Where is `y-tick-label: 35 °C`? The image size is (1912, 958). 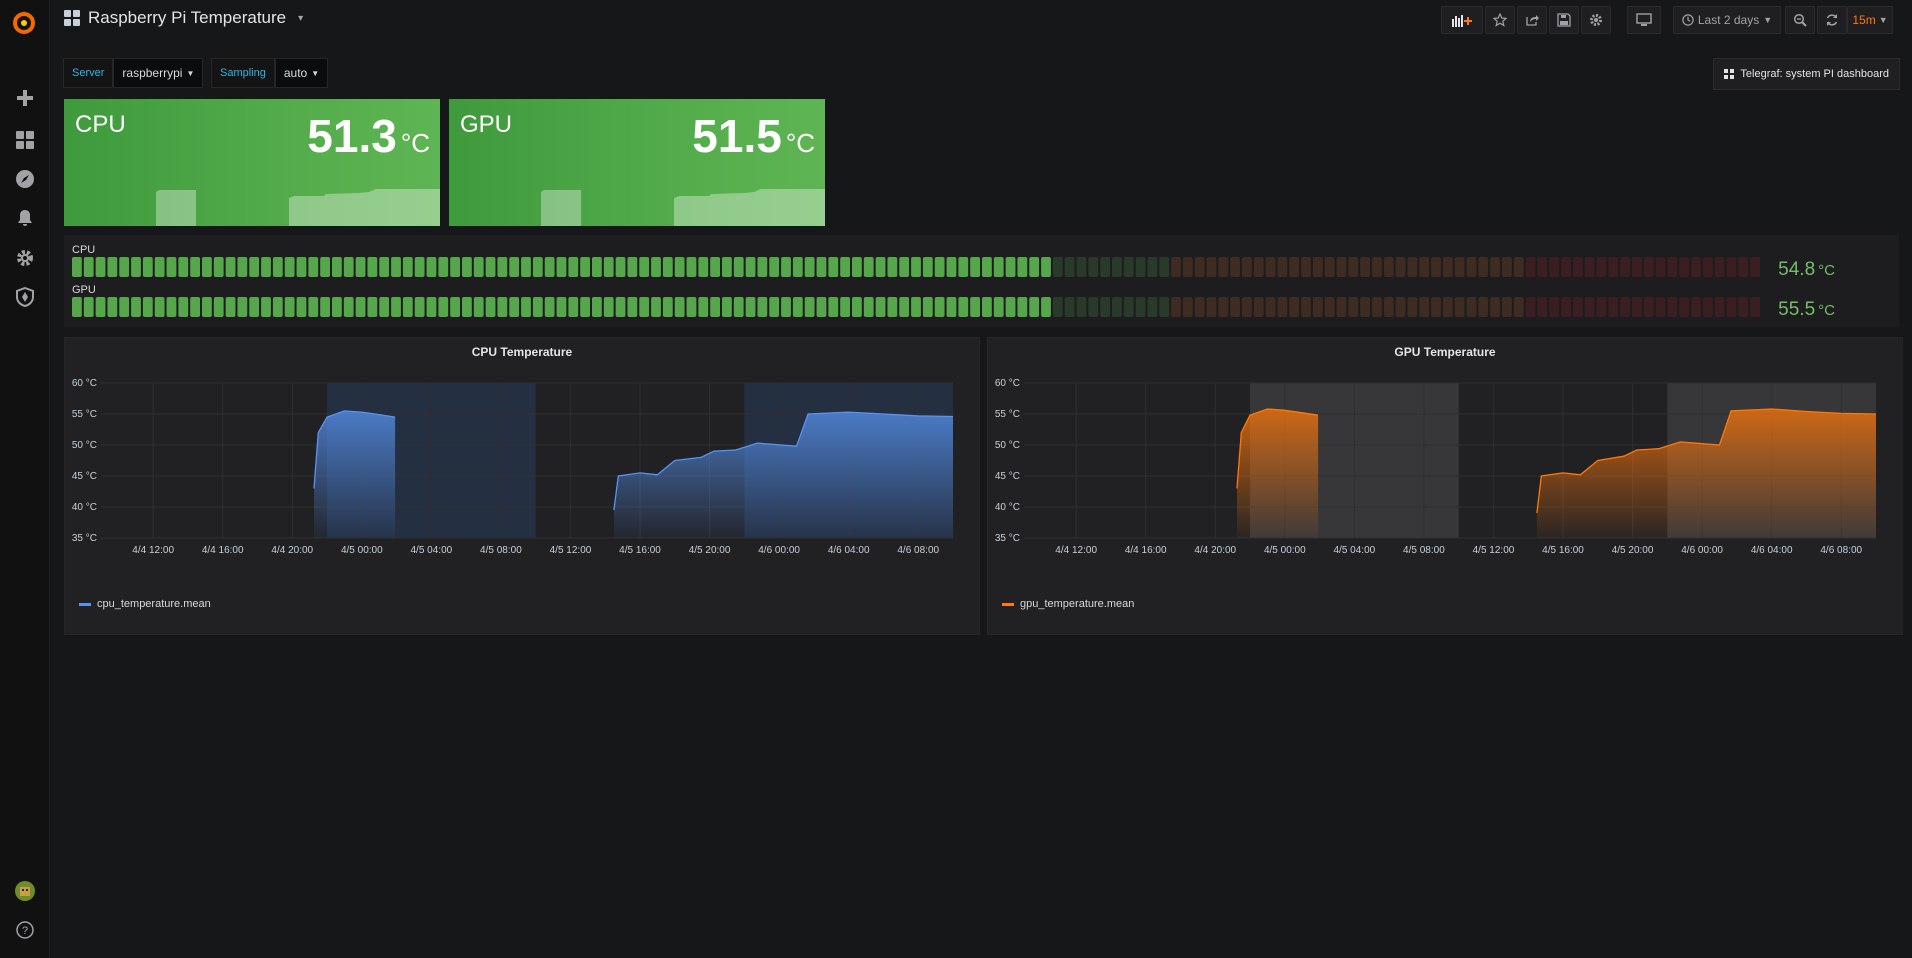 y-tick-label: 35 °C is located at coordinates (1007, 538).